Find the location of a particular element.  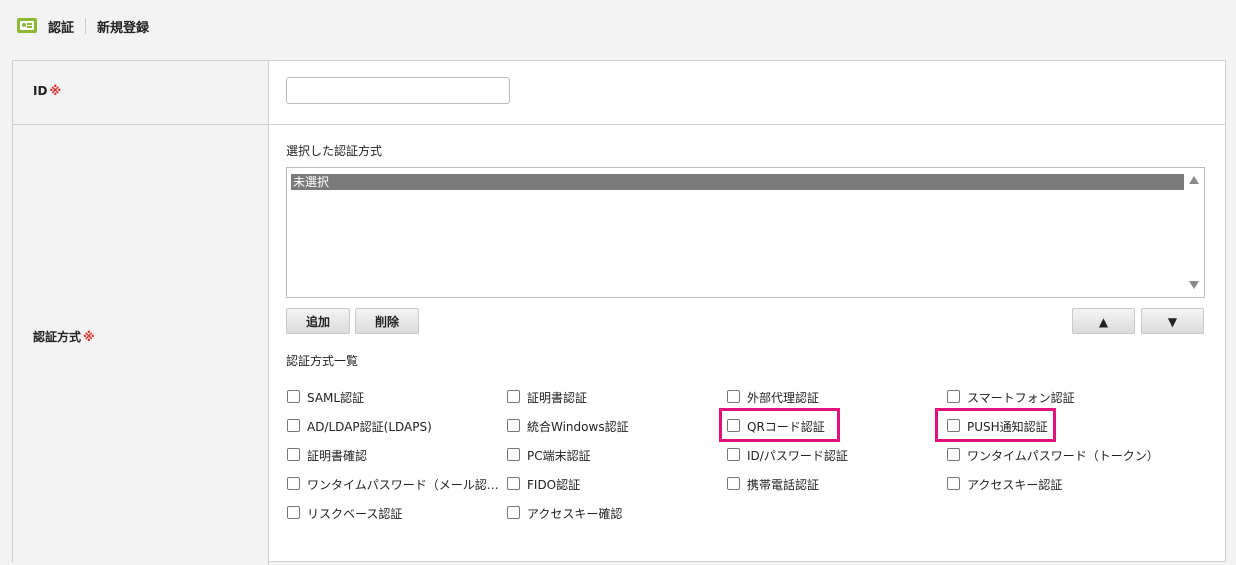

auth-method-label: 認証方式 ※ is located at coordinates (64, 337).